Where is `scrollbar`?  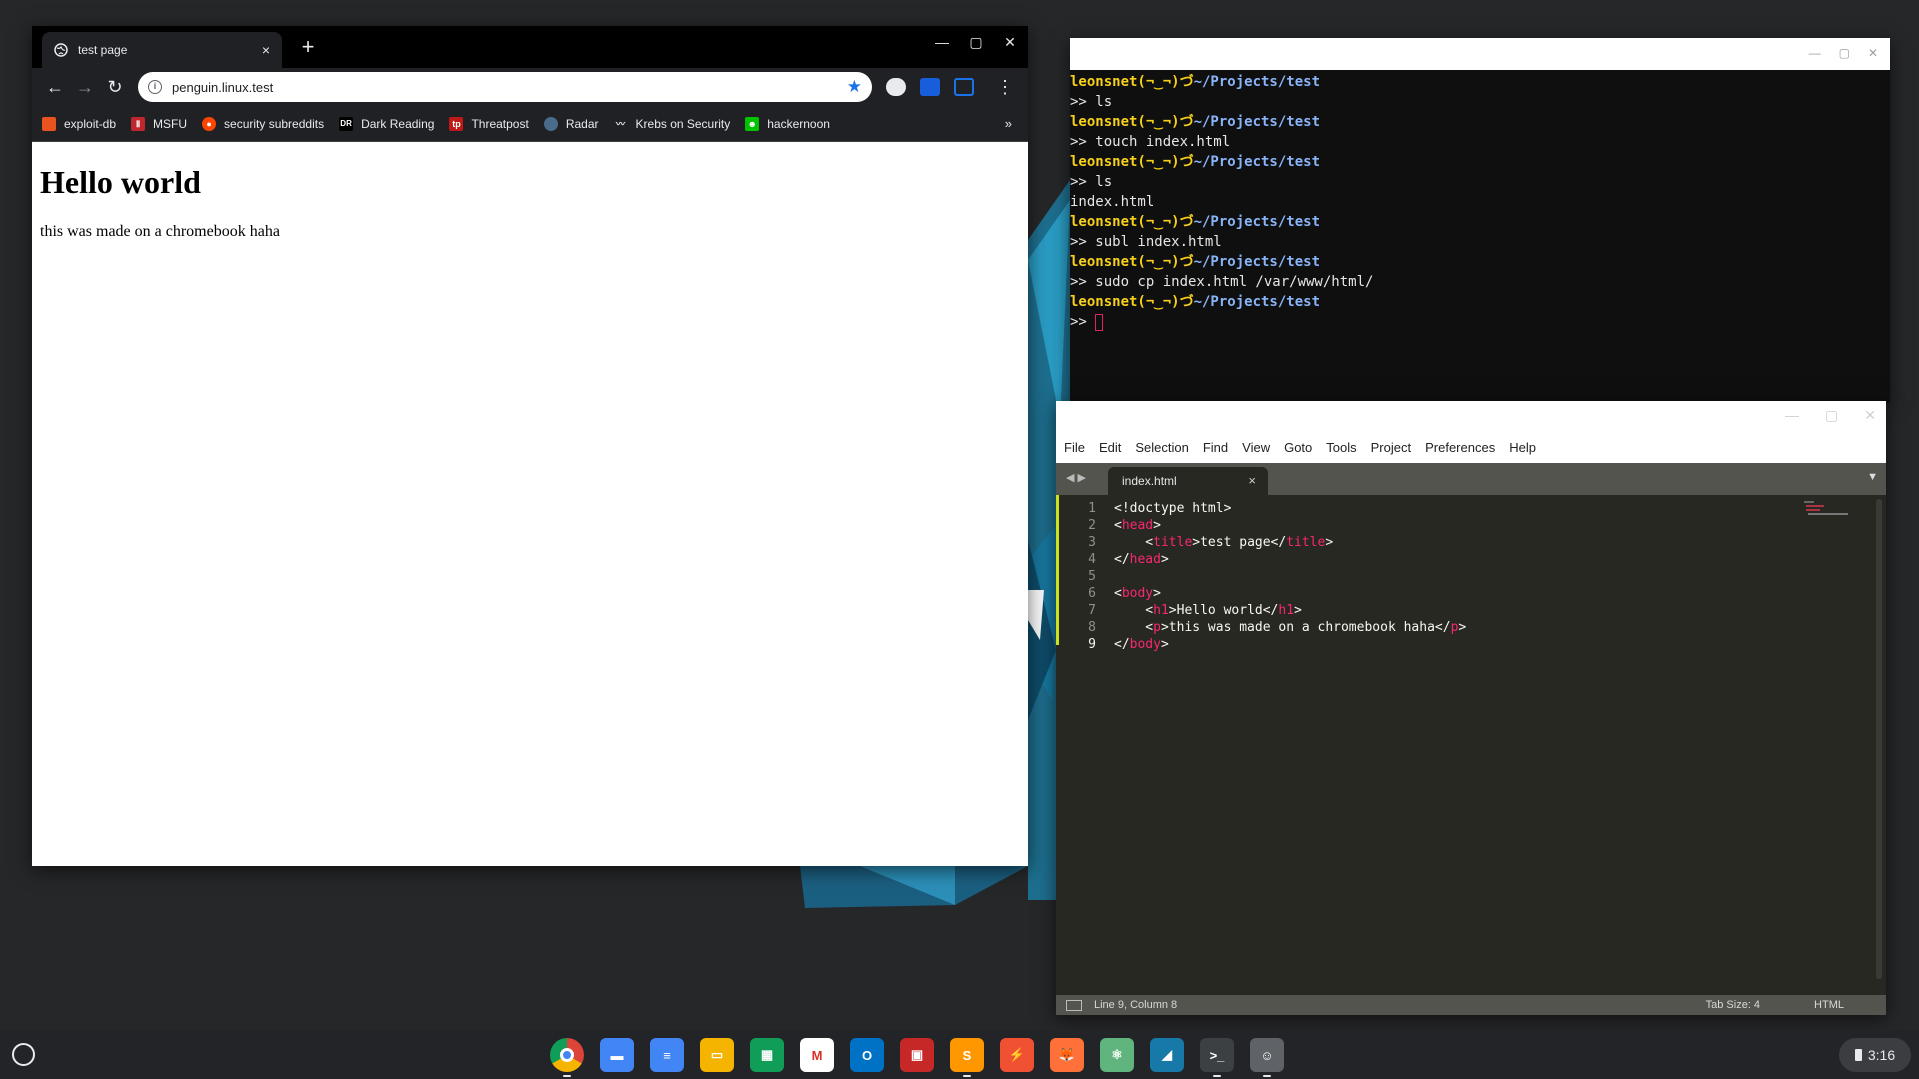 scrollbar is located at coordinates (1879, 739).